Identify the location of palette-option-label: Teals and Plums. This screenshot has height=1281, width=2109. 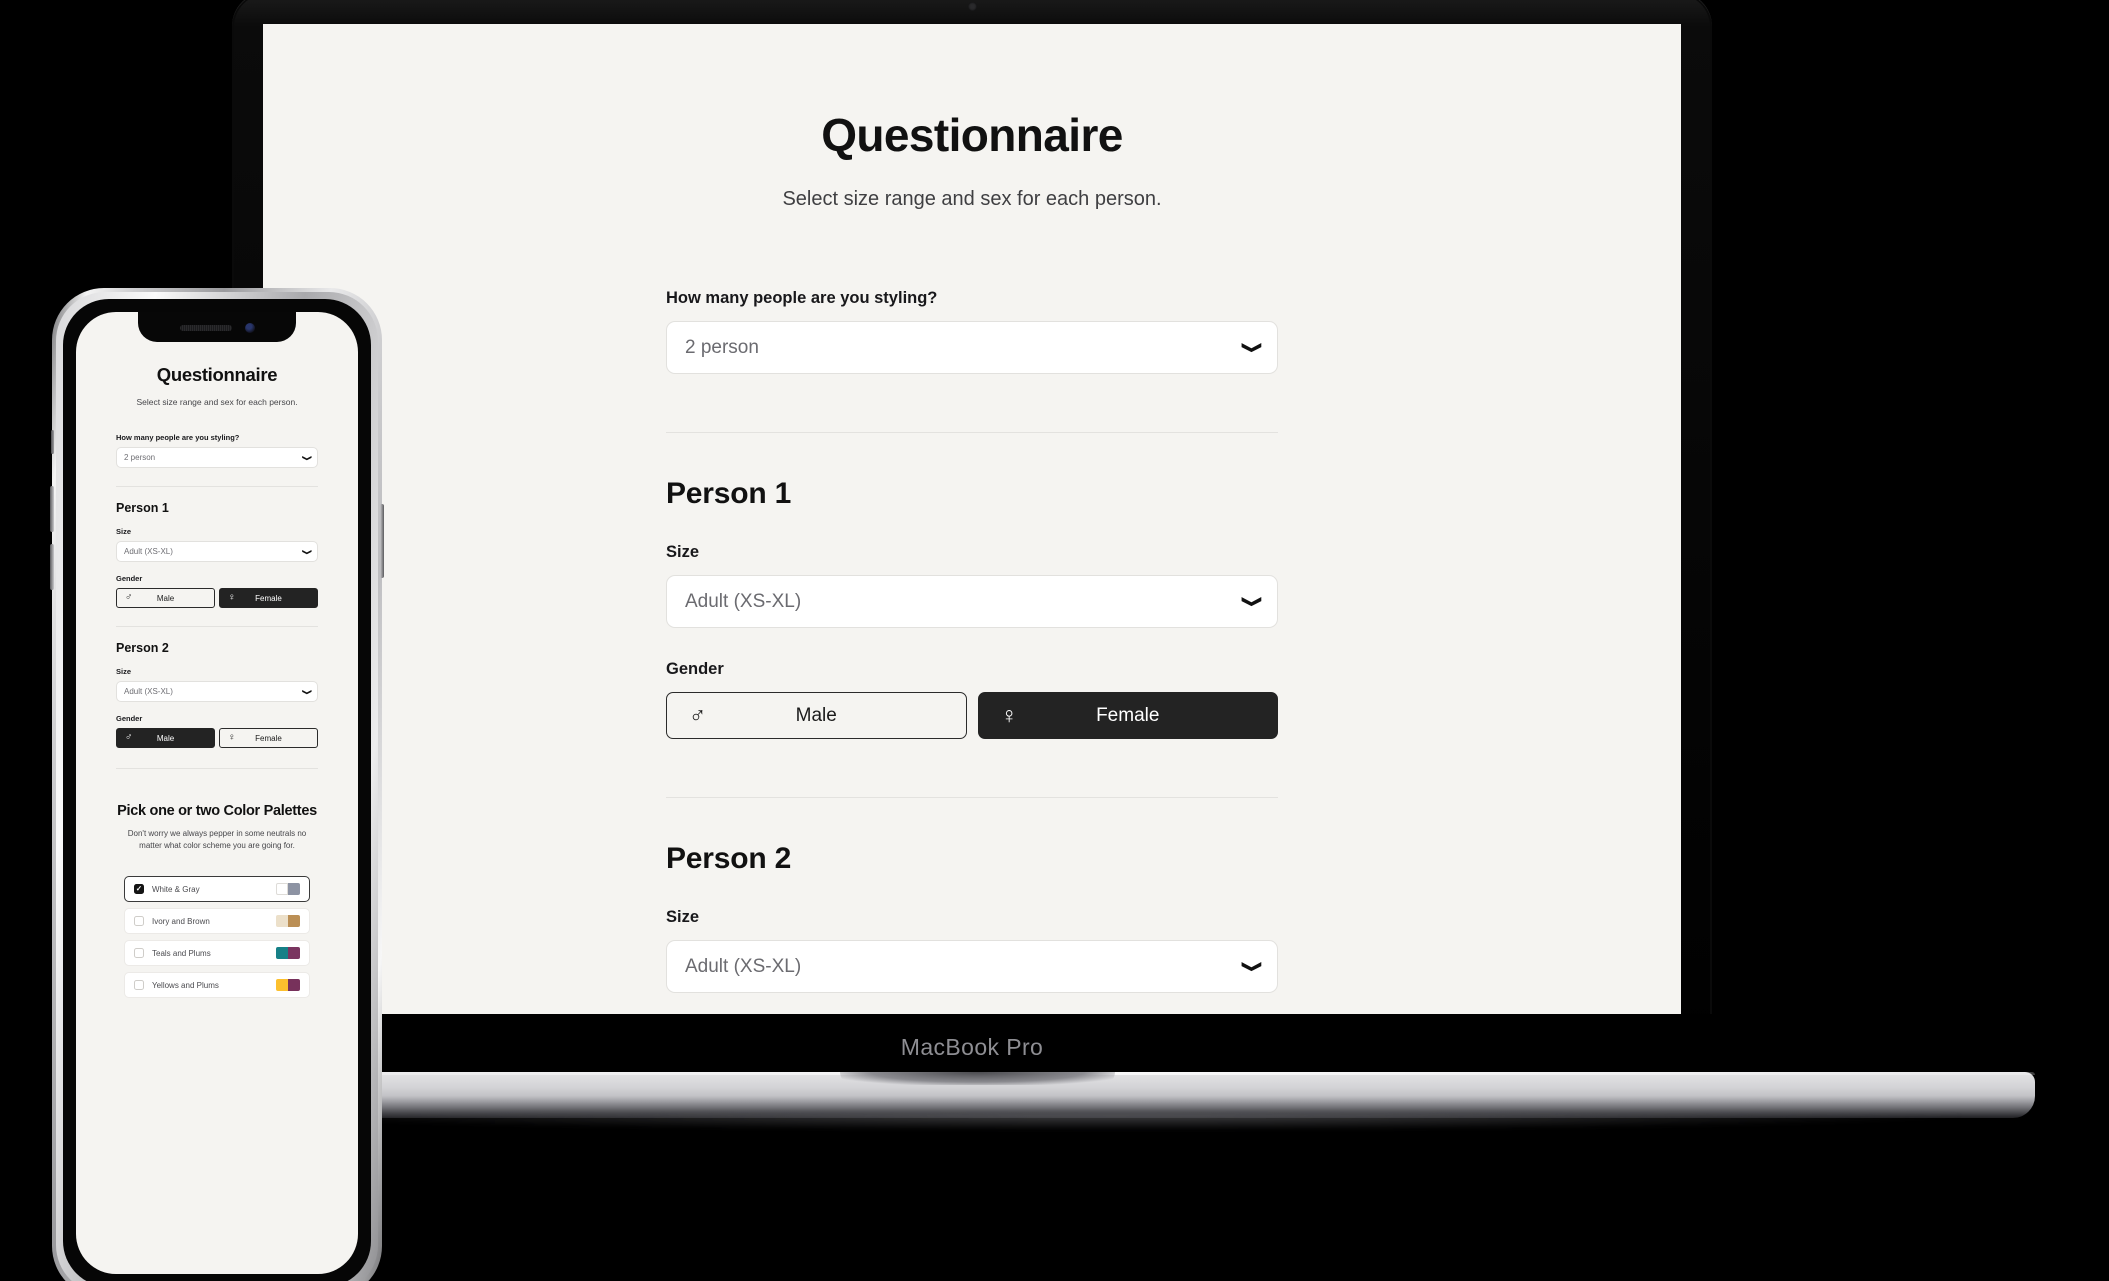
(181, 953).